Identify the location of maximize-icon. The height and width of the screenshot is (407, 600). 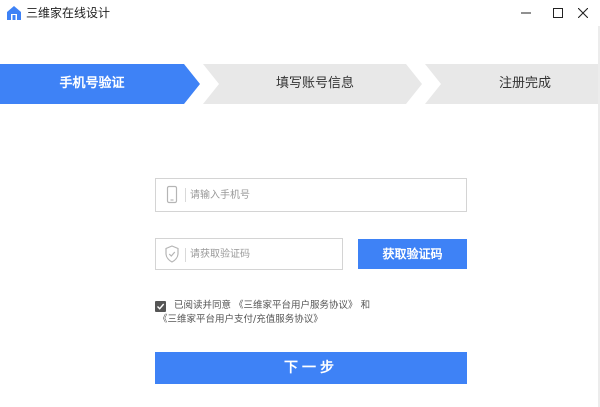
(558, 13).